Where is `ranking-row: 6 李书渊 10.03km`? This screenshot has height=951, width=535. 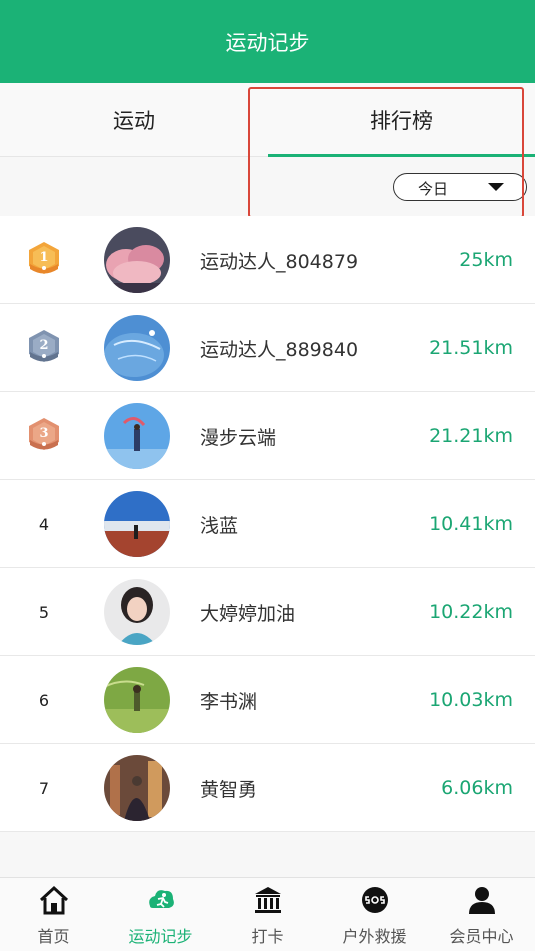
ranking-row: 6 李书渊 10.03km is located at coordinates (267, 700).